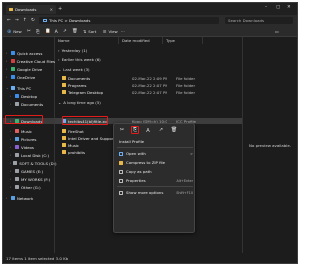 The width and height of the screenshot is (320, 266). I want to click on status-bar: 17 items 1 item selected 3.0 Kb, so click(150, 258).